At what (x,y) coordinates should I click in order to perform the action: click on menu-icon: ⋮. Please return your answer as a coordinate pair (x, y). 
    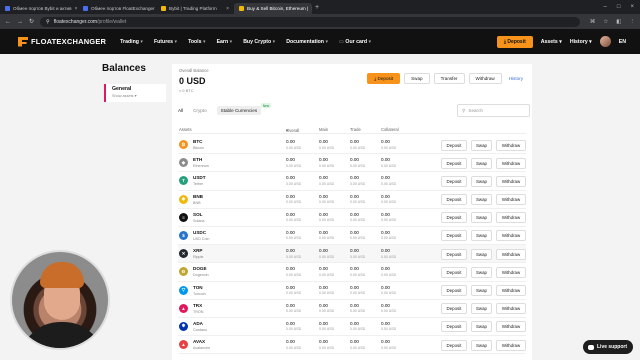
    Looking at the image, I should click on (633, 22).